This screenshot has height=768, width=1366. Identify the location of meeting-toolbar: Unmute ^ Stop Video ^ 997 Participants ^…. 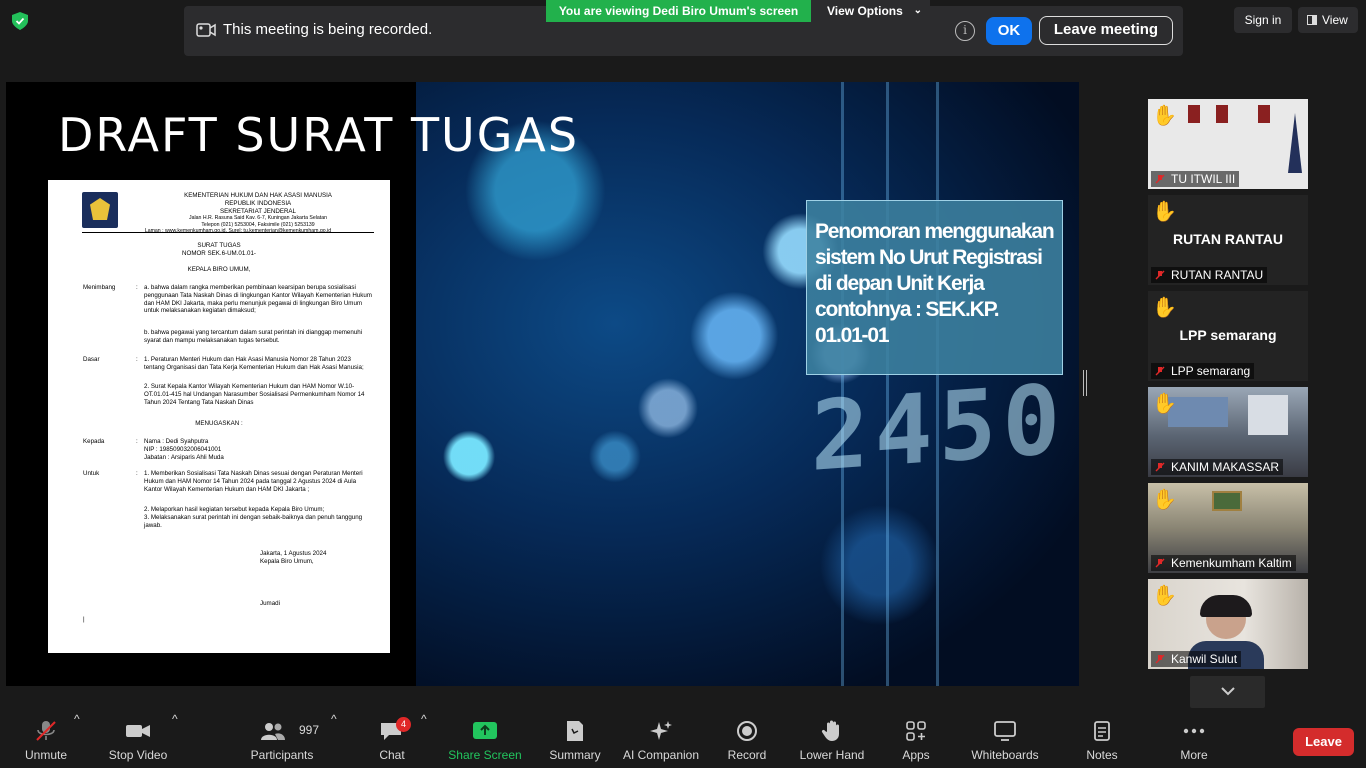
(683, 740).